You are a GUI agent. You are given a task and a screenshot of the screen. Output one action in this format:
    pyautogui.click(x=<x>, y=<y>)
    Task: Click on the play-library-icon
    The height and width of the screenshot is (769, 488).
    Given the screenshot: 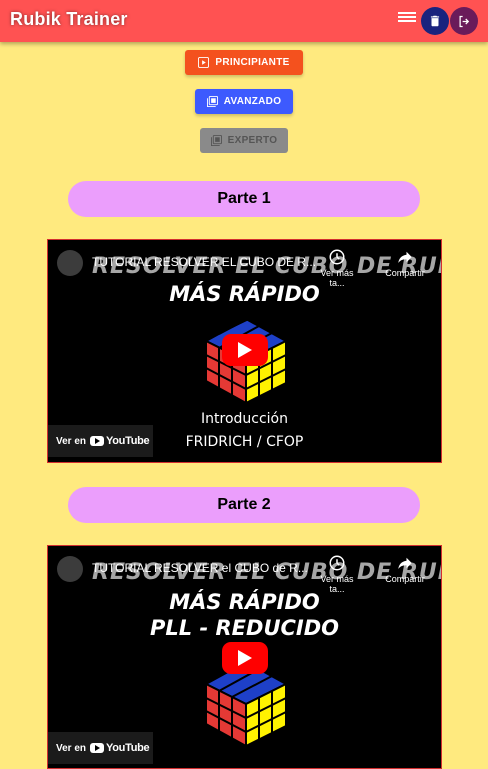 What is the action you would take?
    pyautogui.click(x=204, y=62)
    